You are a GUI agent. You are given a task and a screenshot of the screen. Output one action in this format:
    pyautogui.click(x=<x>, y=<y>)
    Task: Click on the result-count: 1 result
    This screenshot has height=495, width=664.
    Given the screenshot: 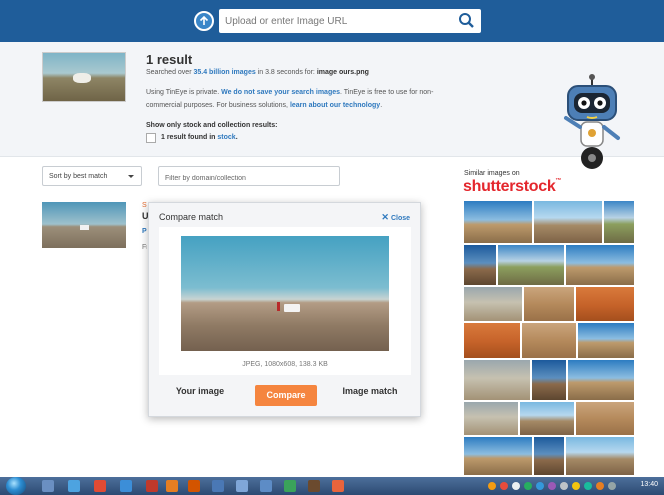 What is the action you would take?
    pyautogui.click(x=169, y=59)
    